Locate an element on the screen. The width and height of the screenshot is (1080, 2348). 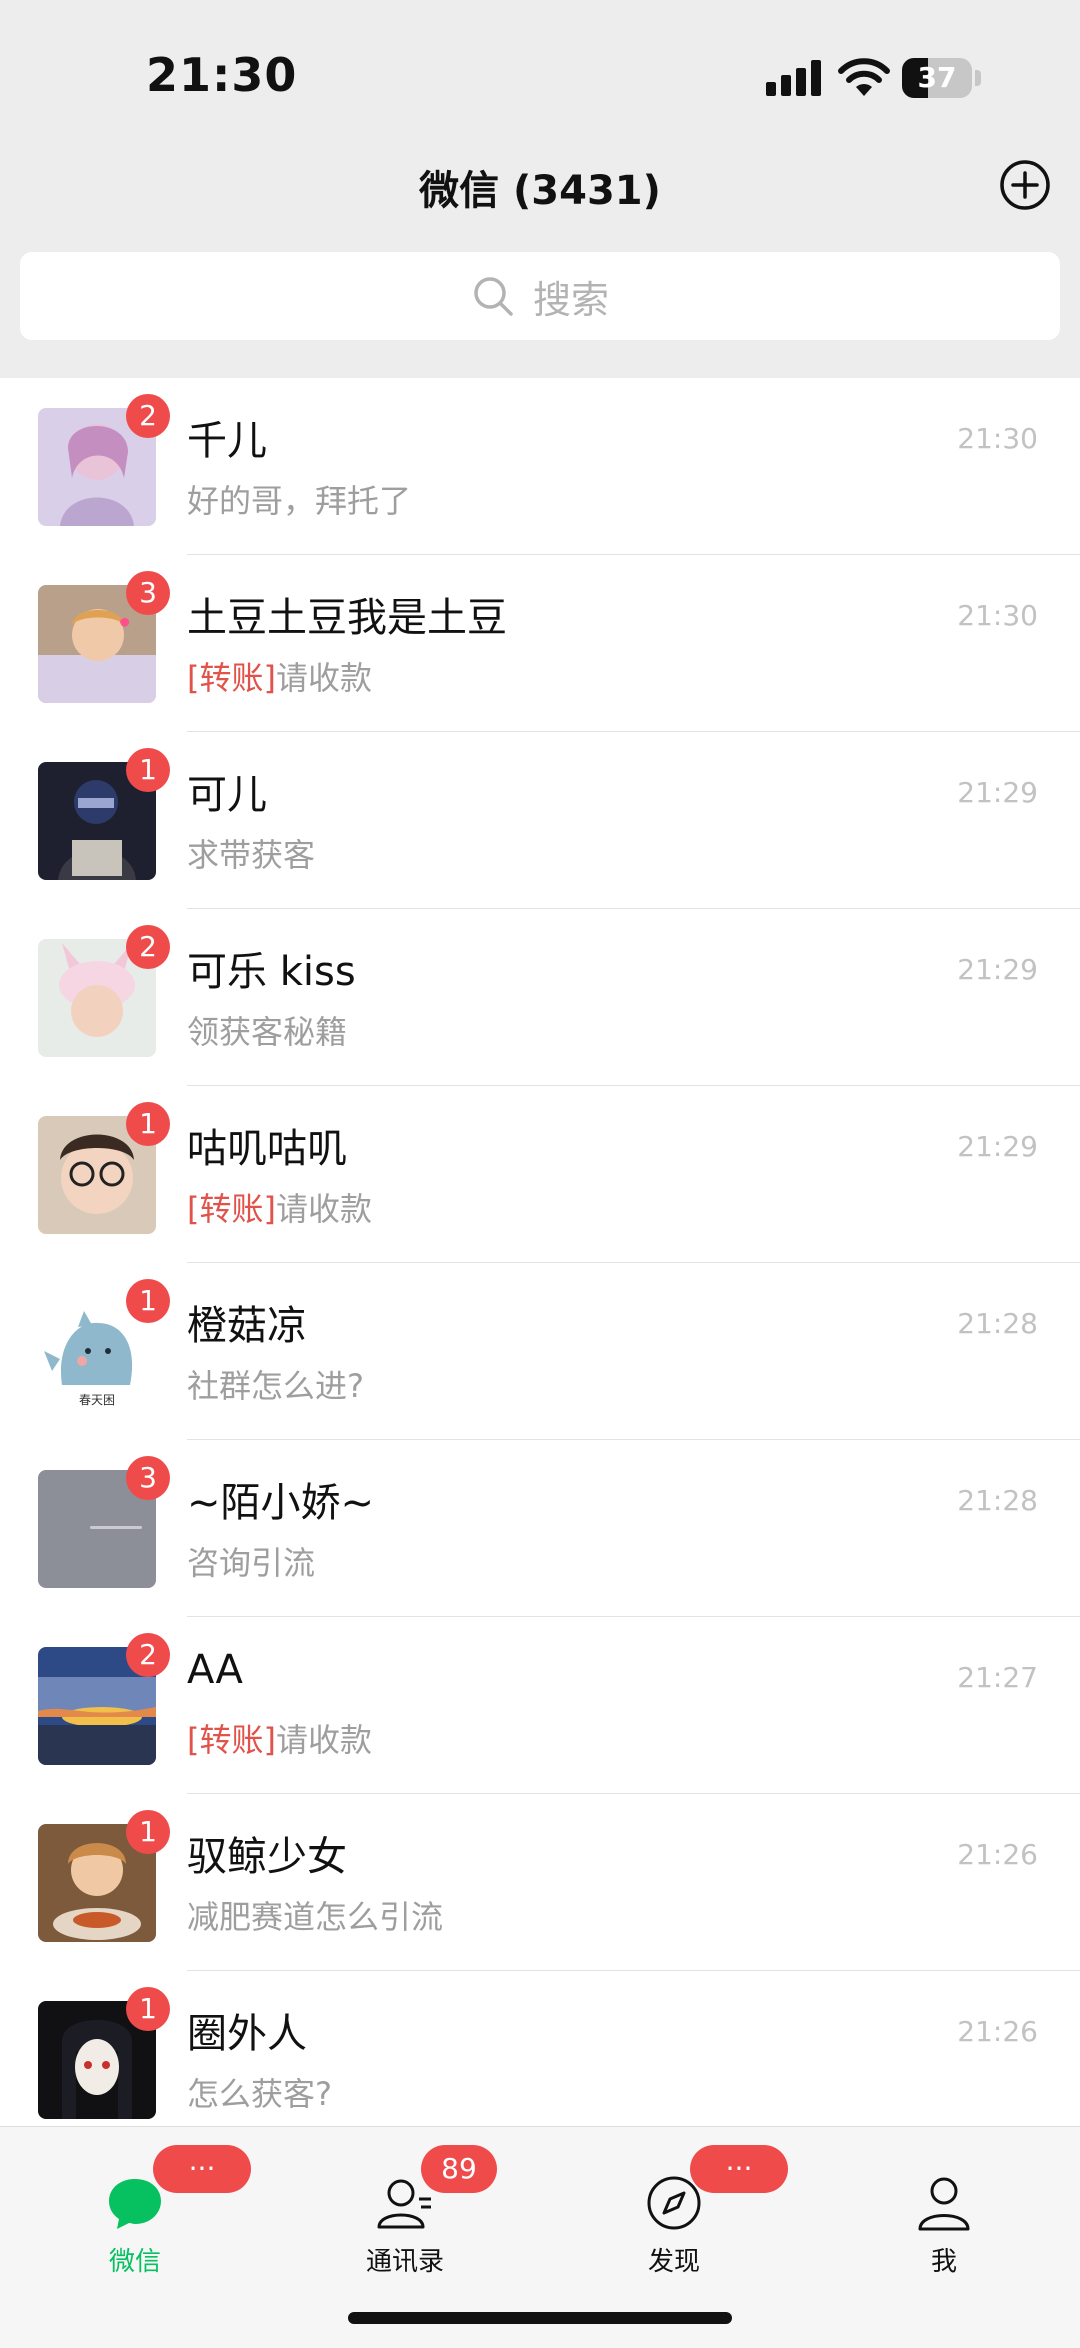
chat-time: 21:27 is located at coordinates (997, 1677).